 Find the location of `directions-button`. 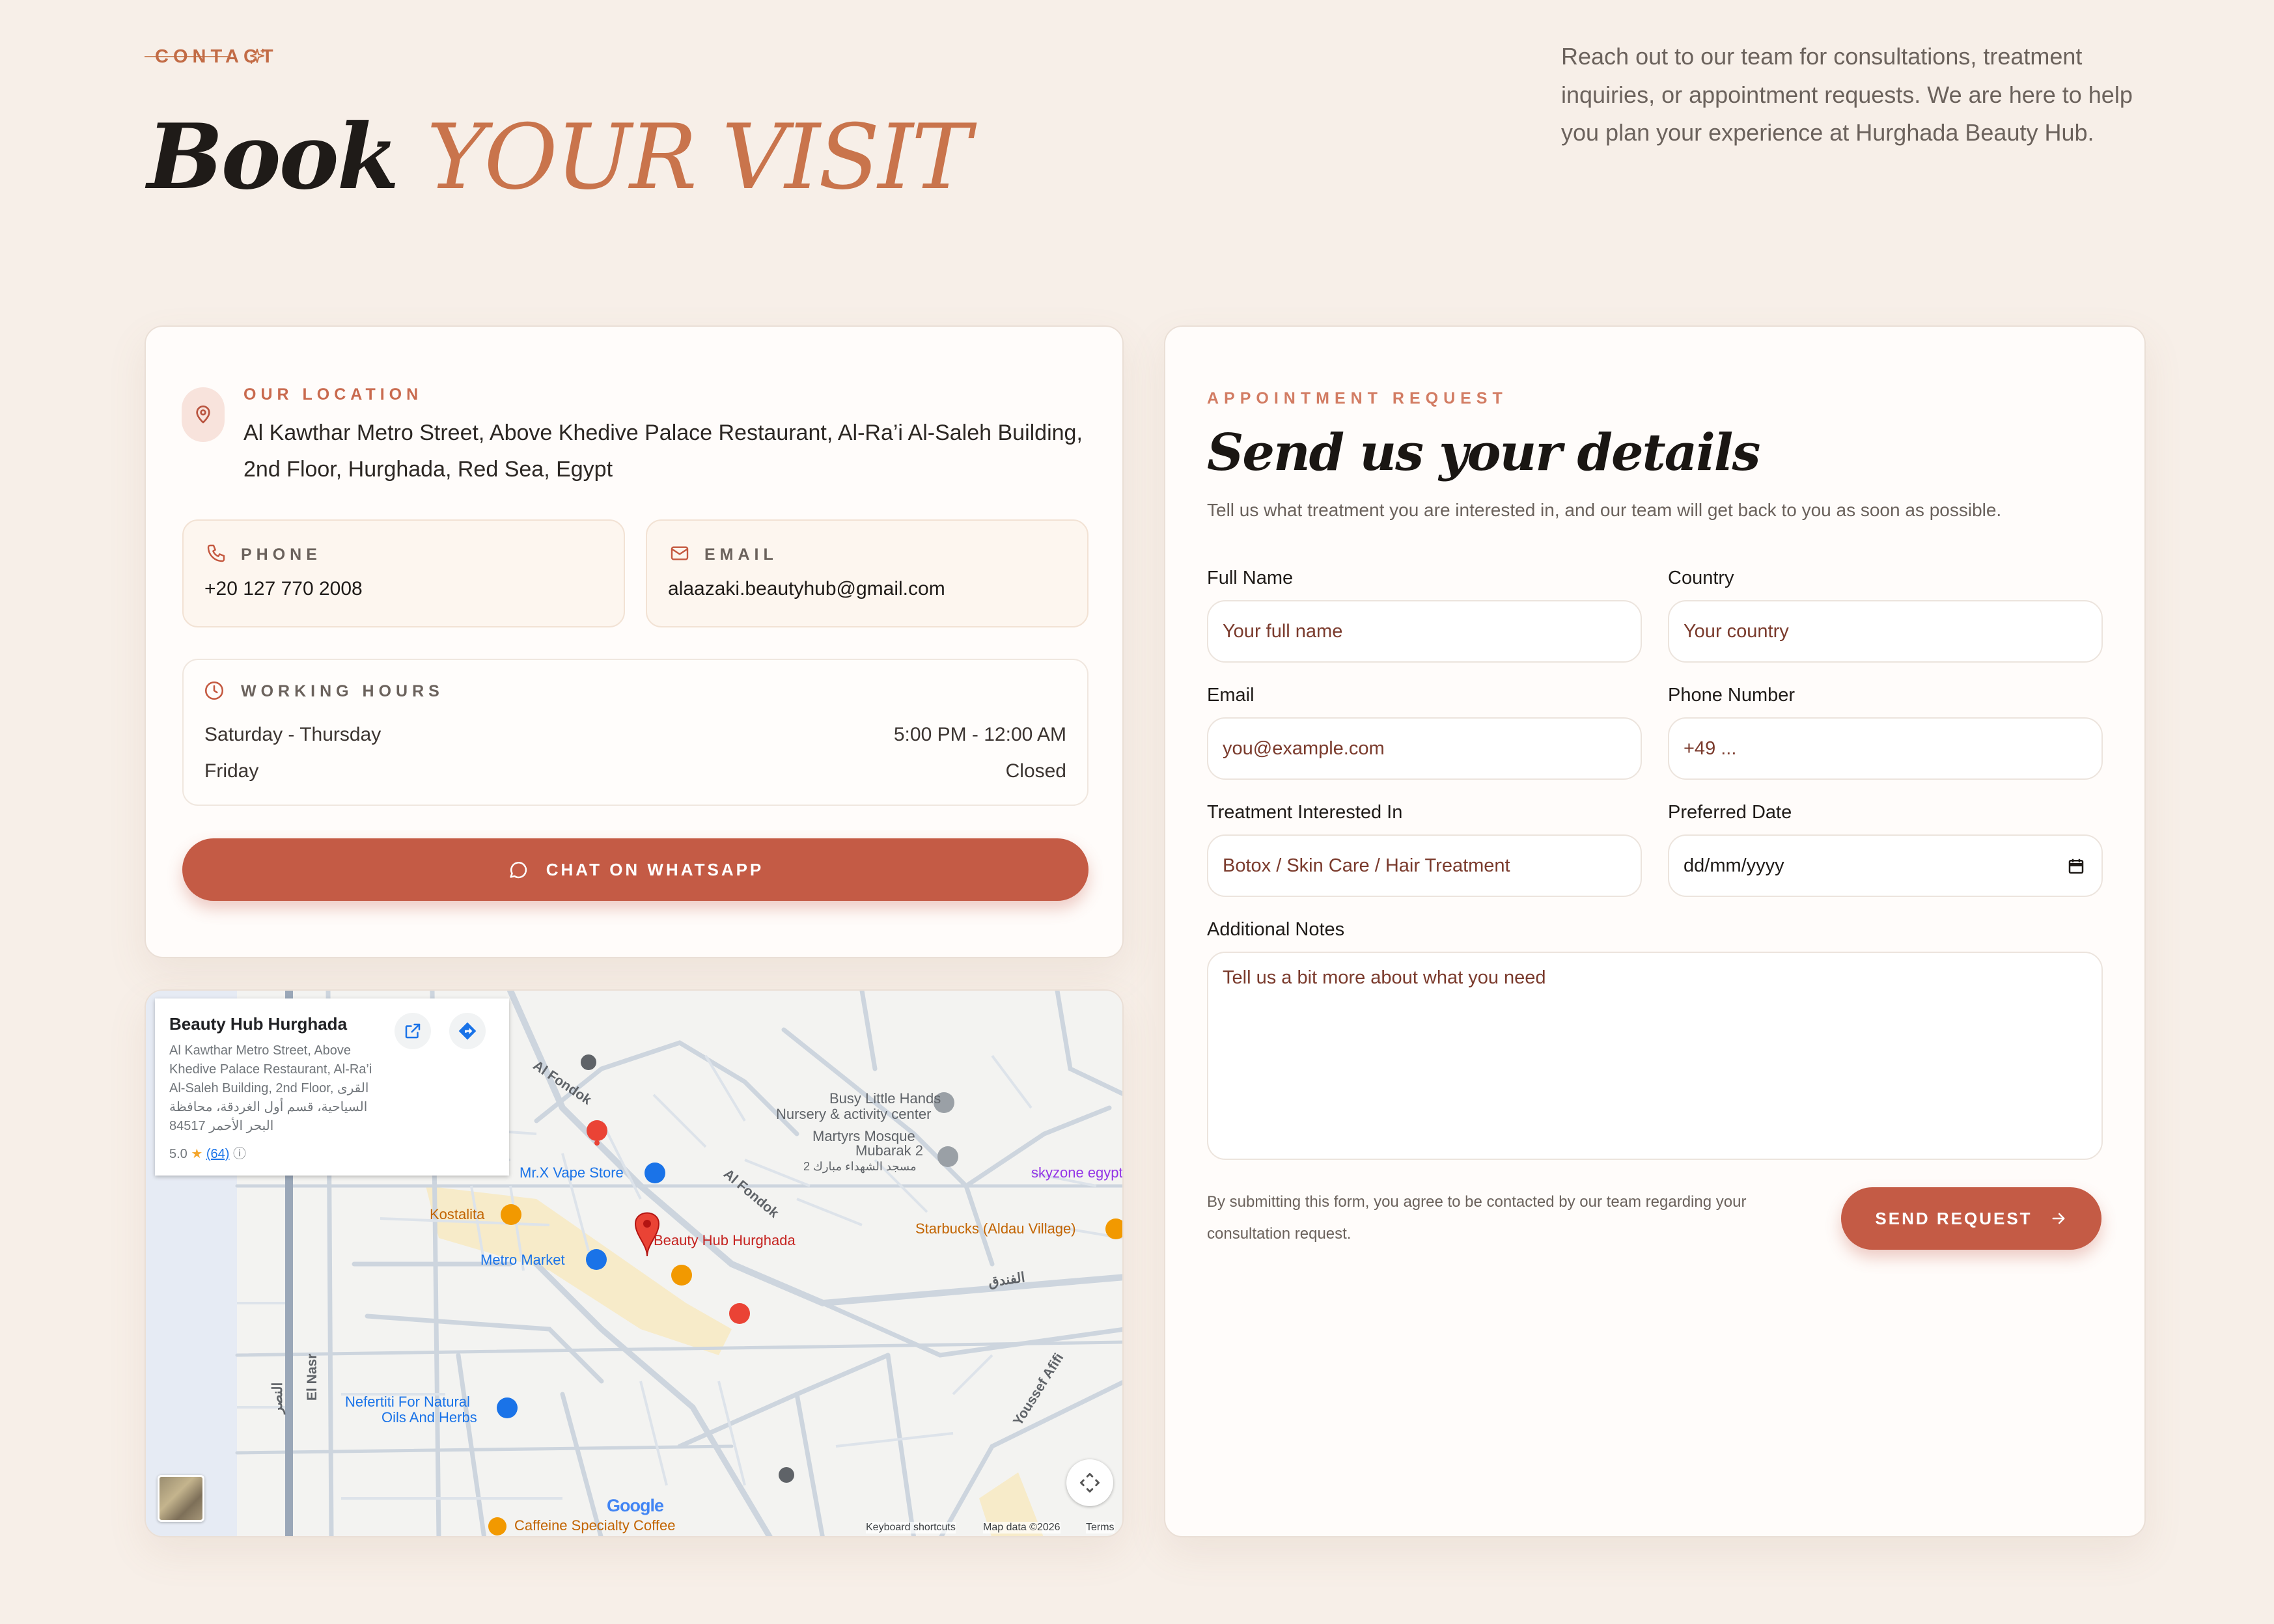

directions-button is located at coordinates (467, 1031).